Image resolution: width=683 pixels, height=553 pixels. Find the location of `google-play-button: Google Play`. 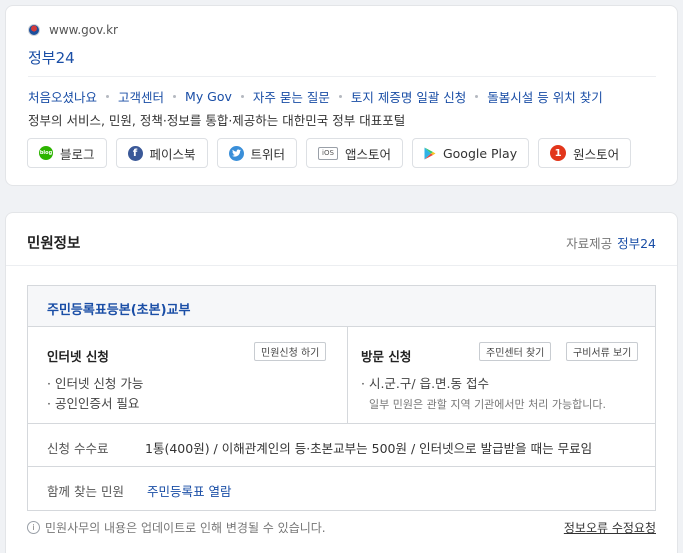

google-play-button: Google Play is located at coordinates (470, 153).